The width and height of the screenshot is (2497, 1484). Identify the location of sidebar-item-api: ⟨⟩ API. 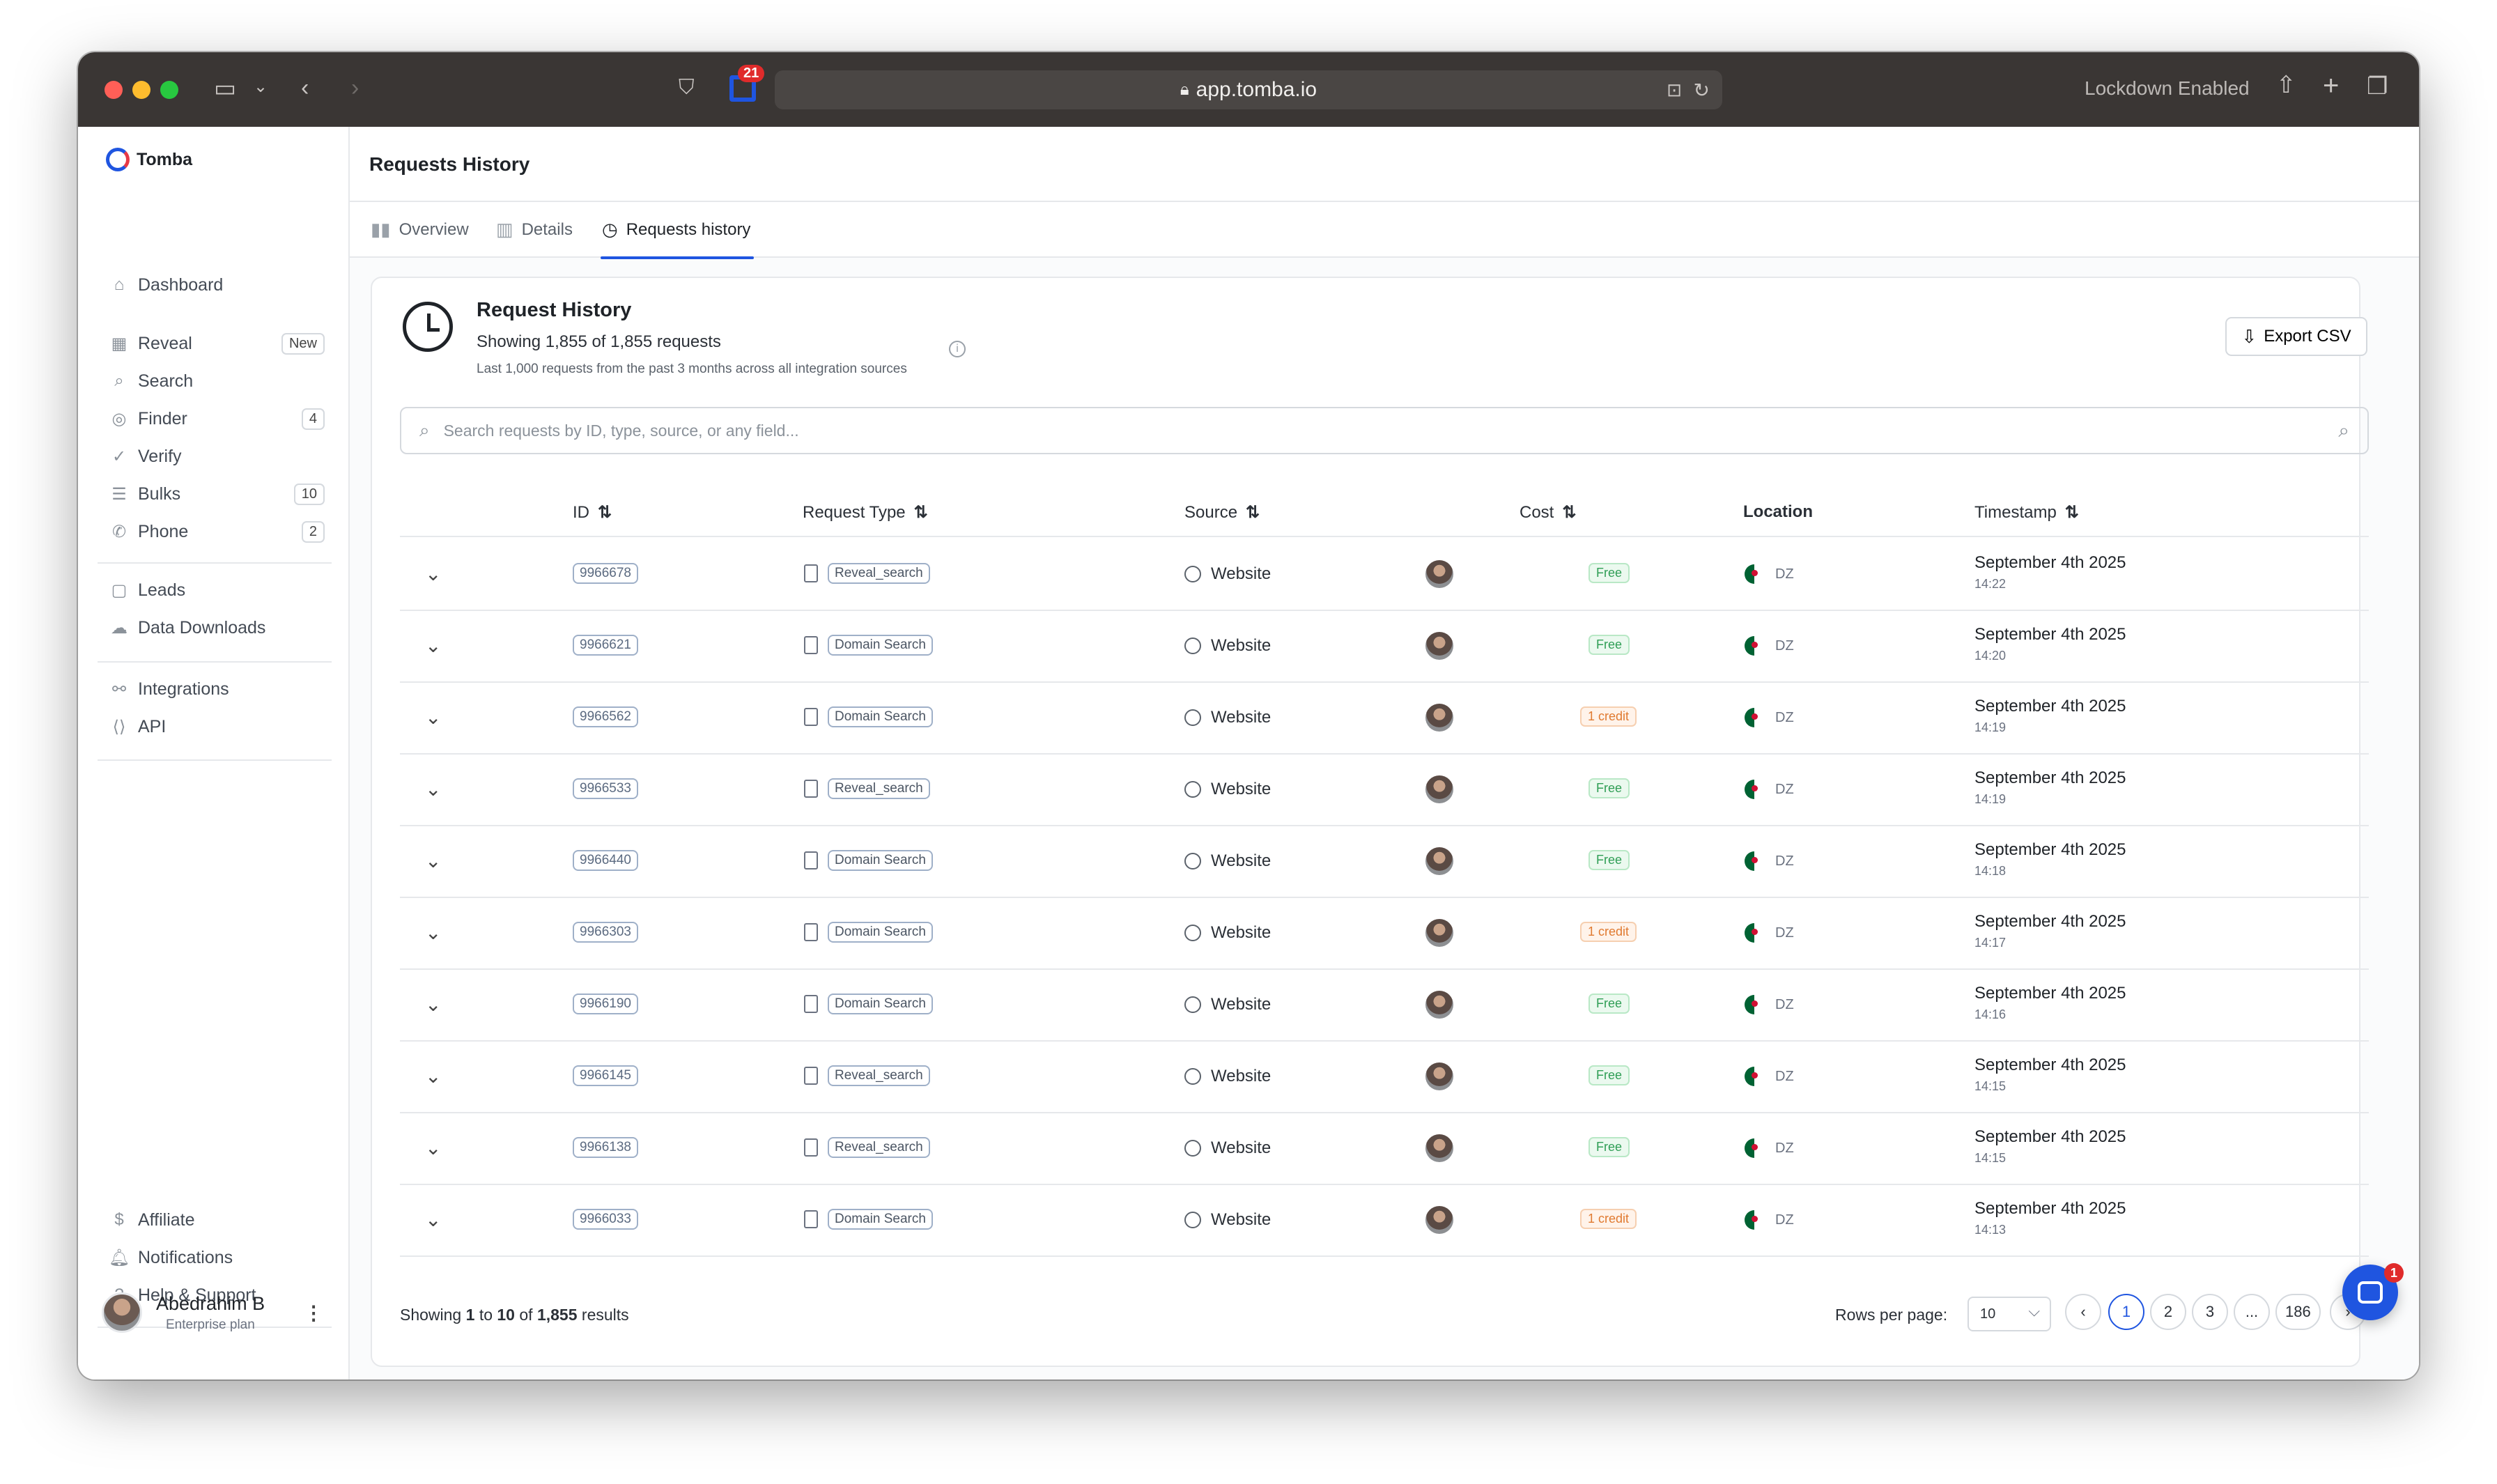
(217, 726).